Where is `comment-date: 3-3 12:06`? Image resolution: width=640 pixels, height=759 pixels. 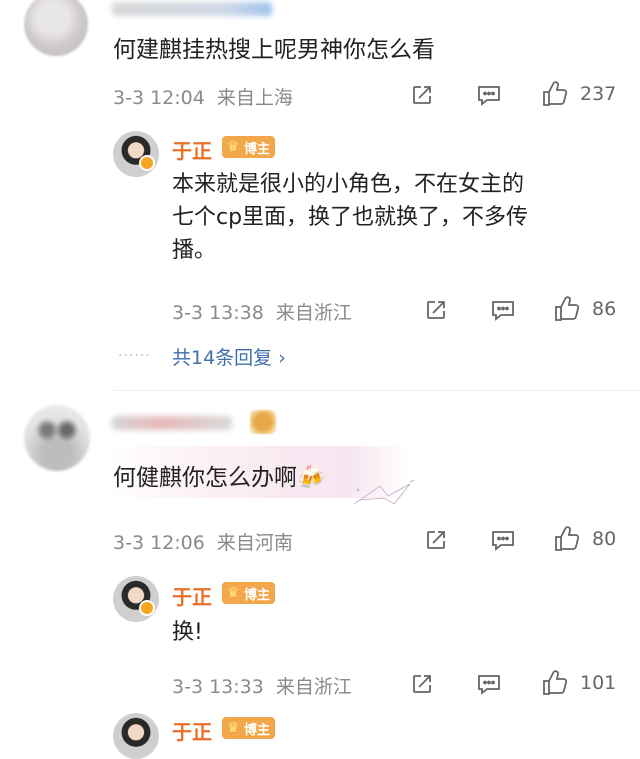 comment-date: 3-3 12:06 is located at coordinates (159, 543).